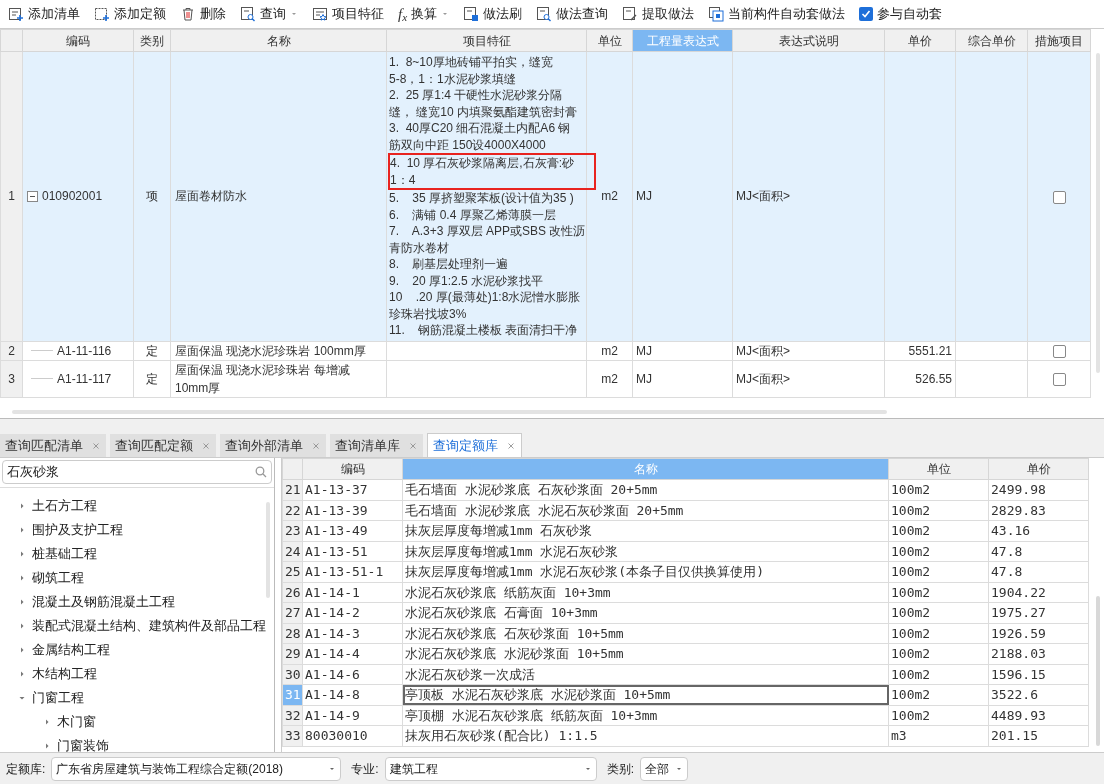 The height and width of the screenshot is (784, 1104). What do you see at coordinates (1059, 40) in the screenshot?
I see `column-header: 措施项目` at bounding box center [1059, 40].